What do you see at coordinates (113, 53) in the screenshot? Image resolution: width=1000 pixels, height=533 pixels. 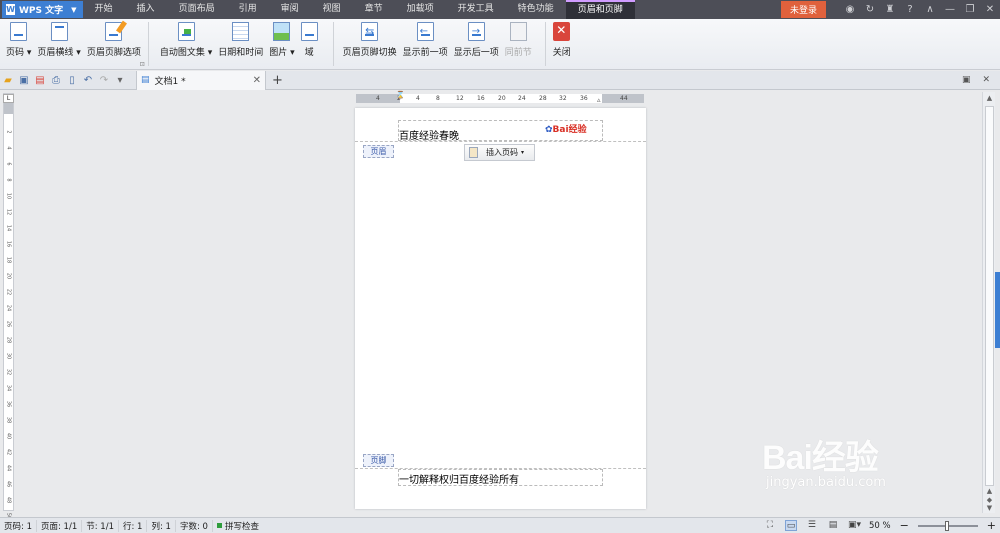 I see `header-footer-options-label: 页眉页脚选项` at bounding box center [113, 53].